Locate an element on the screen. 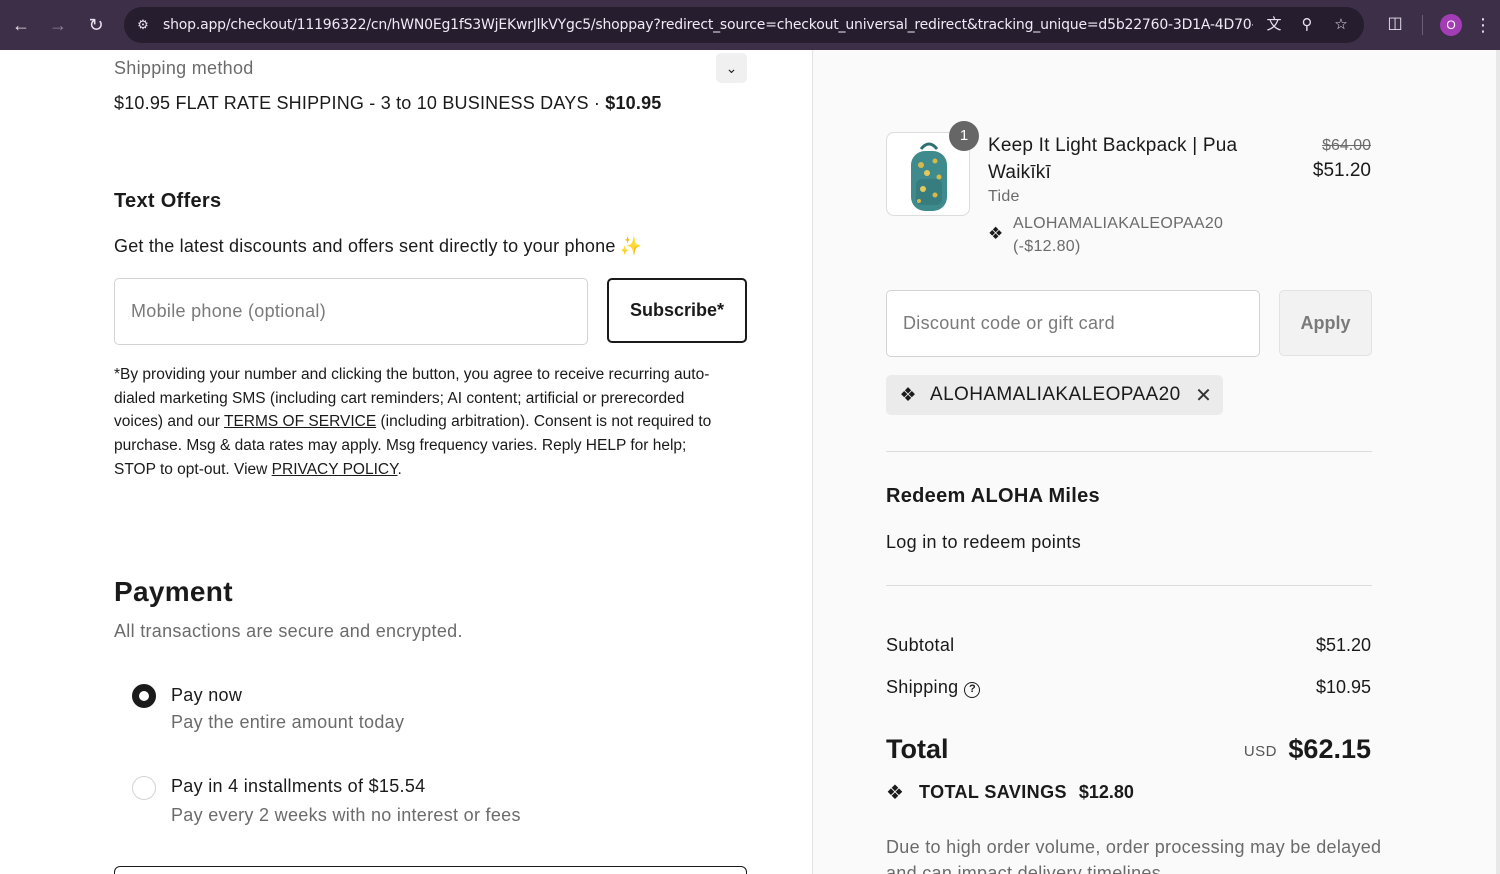 The height and width of the screenshot is (874, 1500). shipping-summary-label: Shipping? is located at coordinates (933, 687).